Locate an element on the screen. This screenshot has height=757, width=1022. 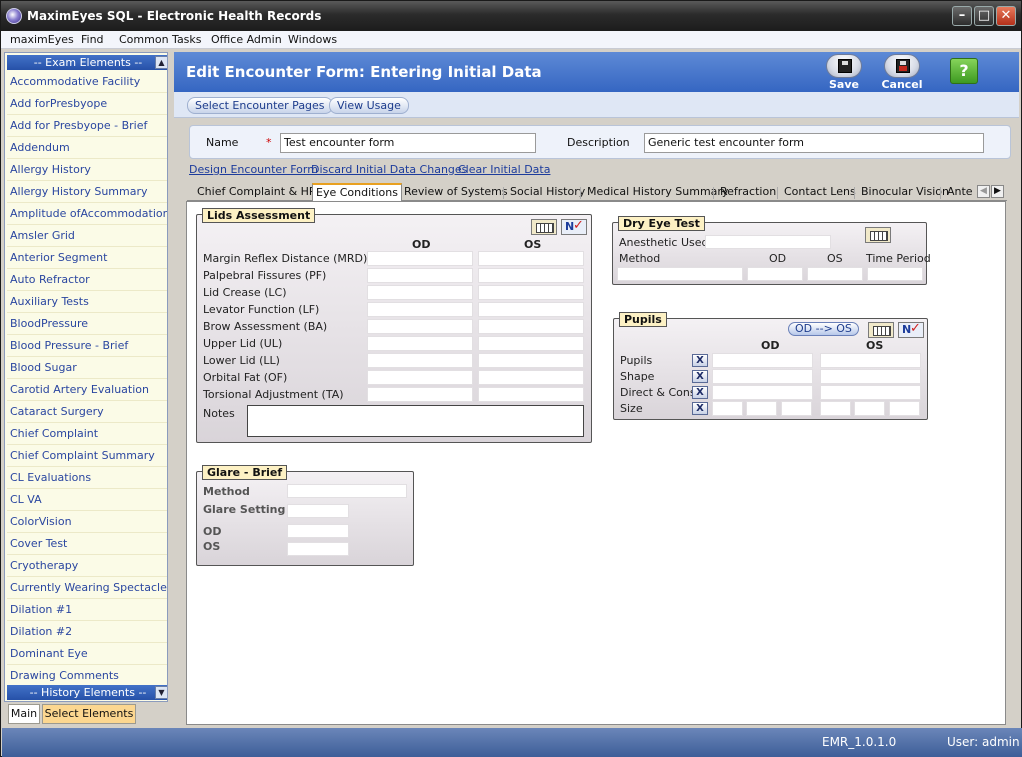
sidebar-item: Dilation #2 is located at coordinates (41, 631).